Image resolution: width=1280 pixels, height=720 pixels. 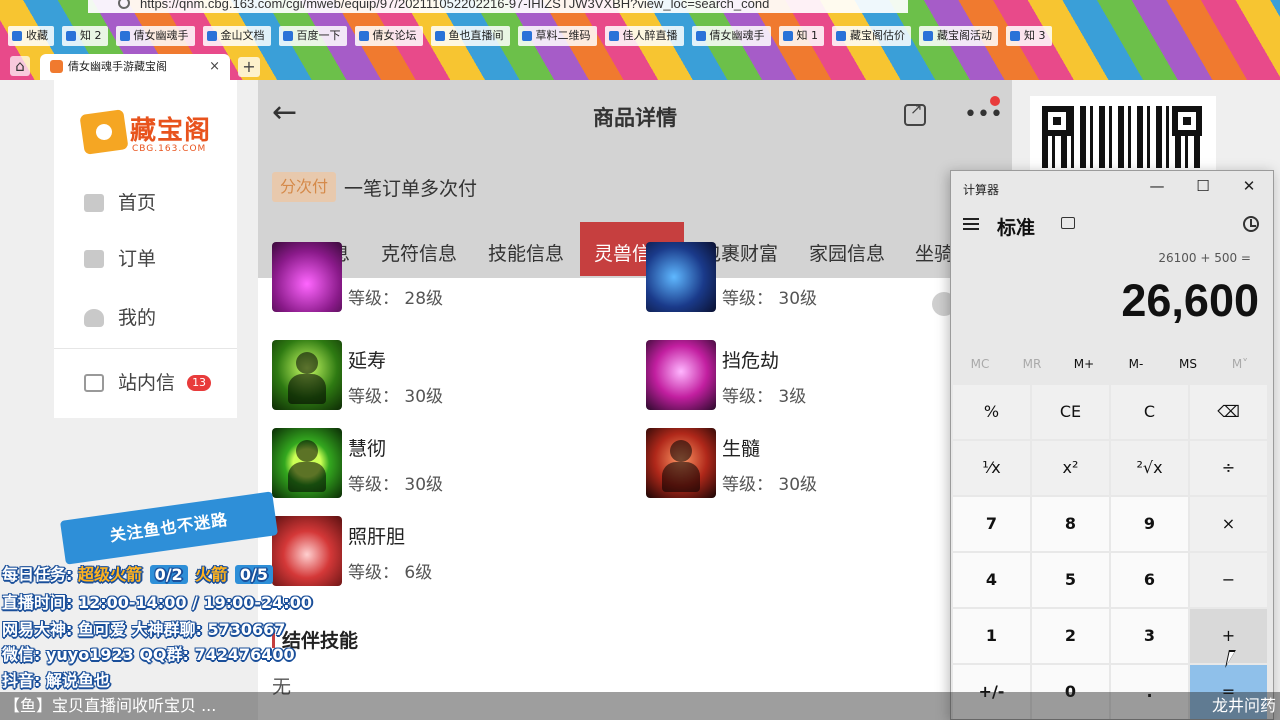 What do you see at coordinates (137, 259) in the screenshot?
I see `sidebar-item-label: 订单` at bounding box center [137, 259].